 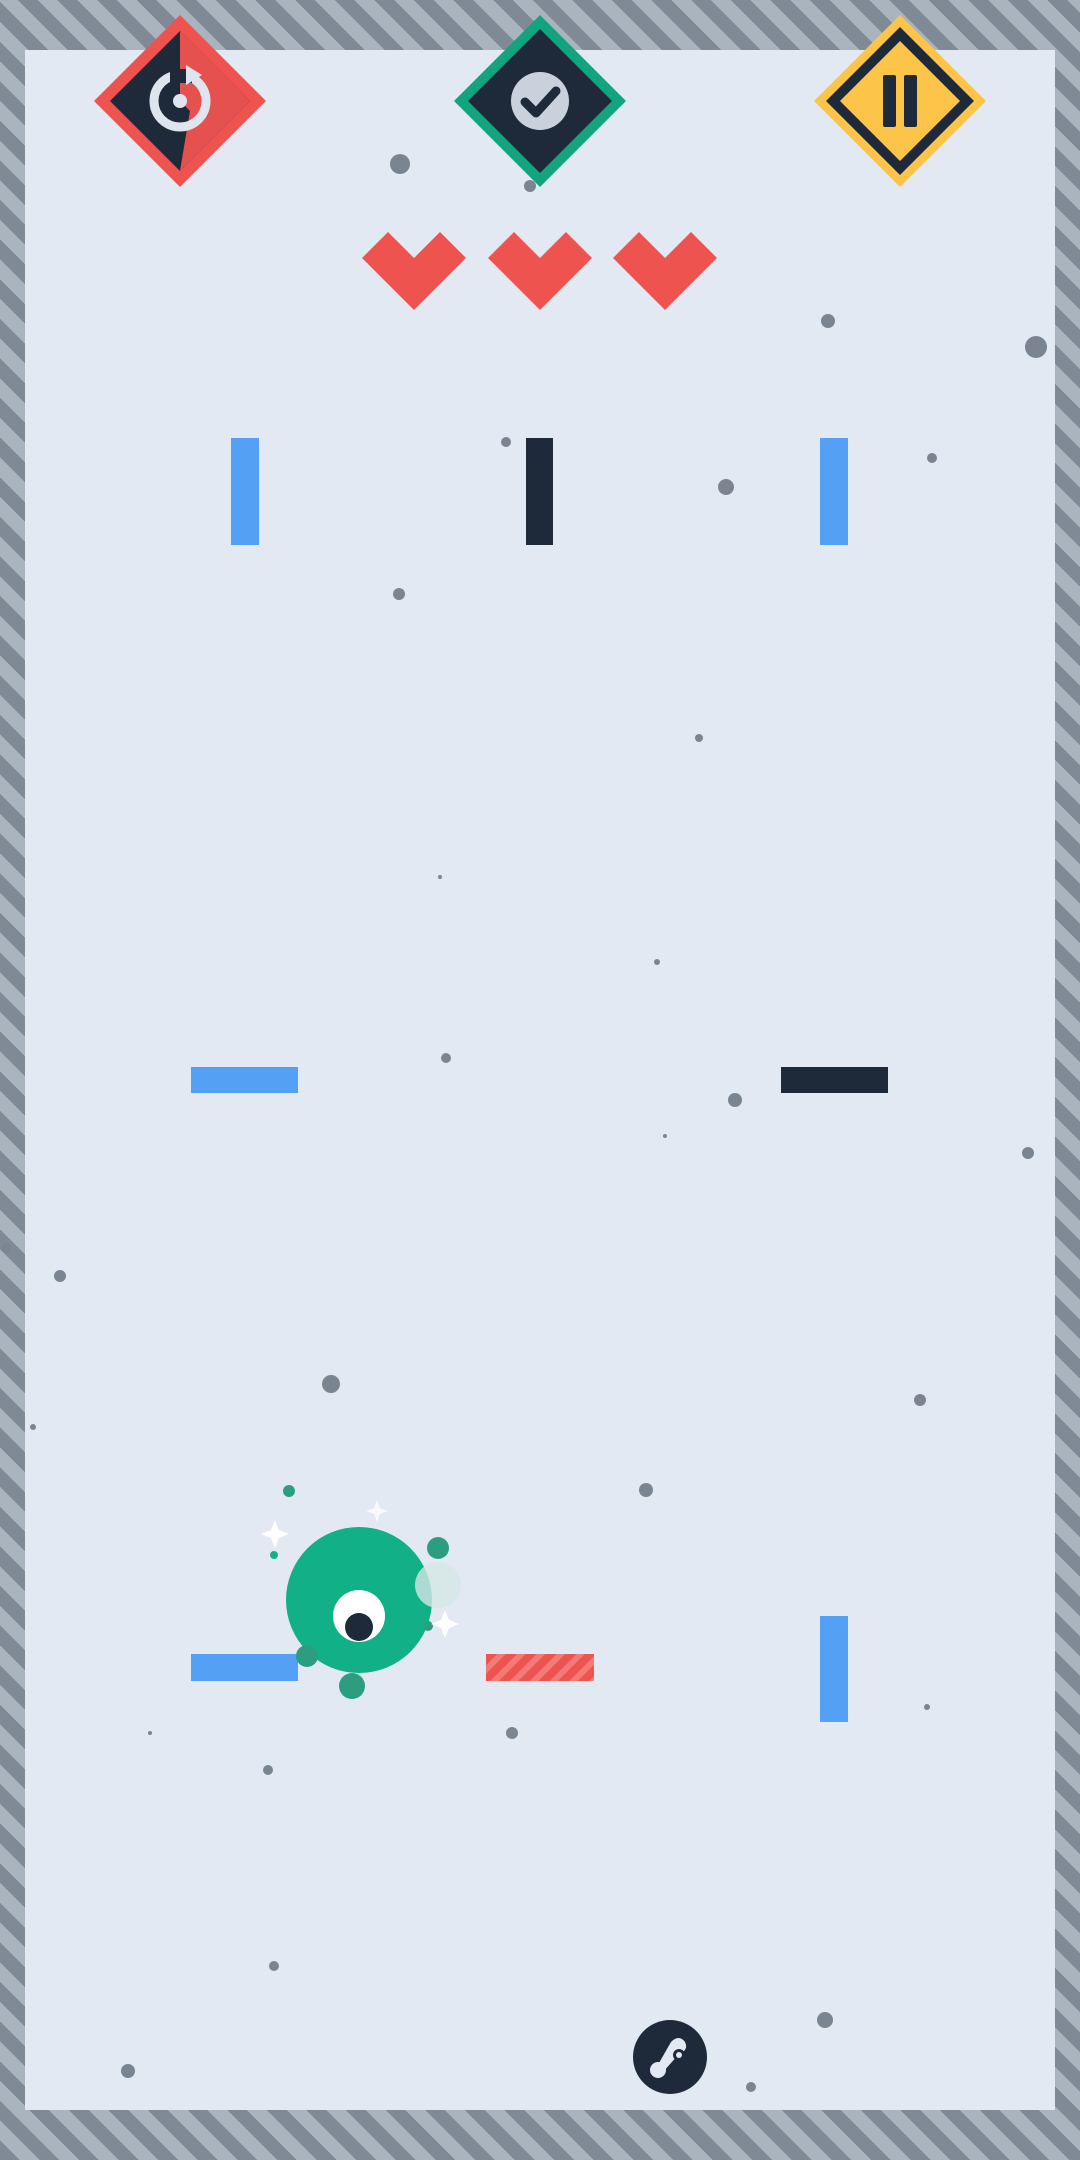 I want to click on check-icon, so click(x=540, y=101).